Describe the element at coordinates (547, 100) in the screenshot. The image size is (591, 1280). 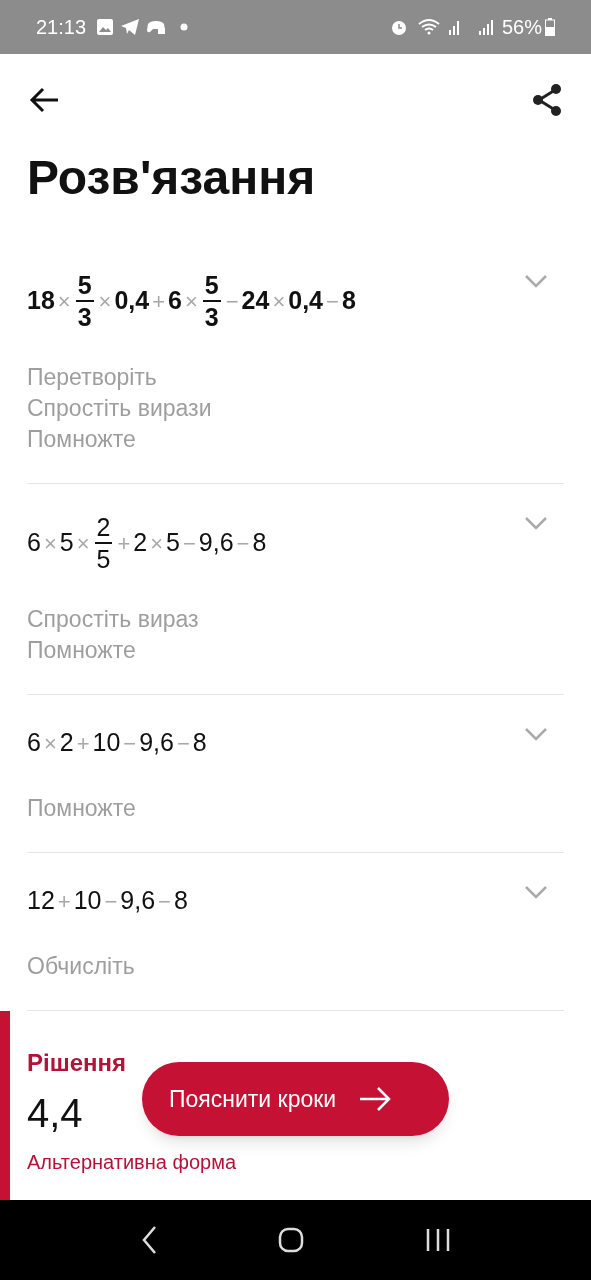
I see `share-icon` at that location.